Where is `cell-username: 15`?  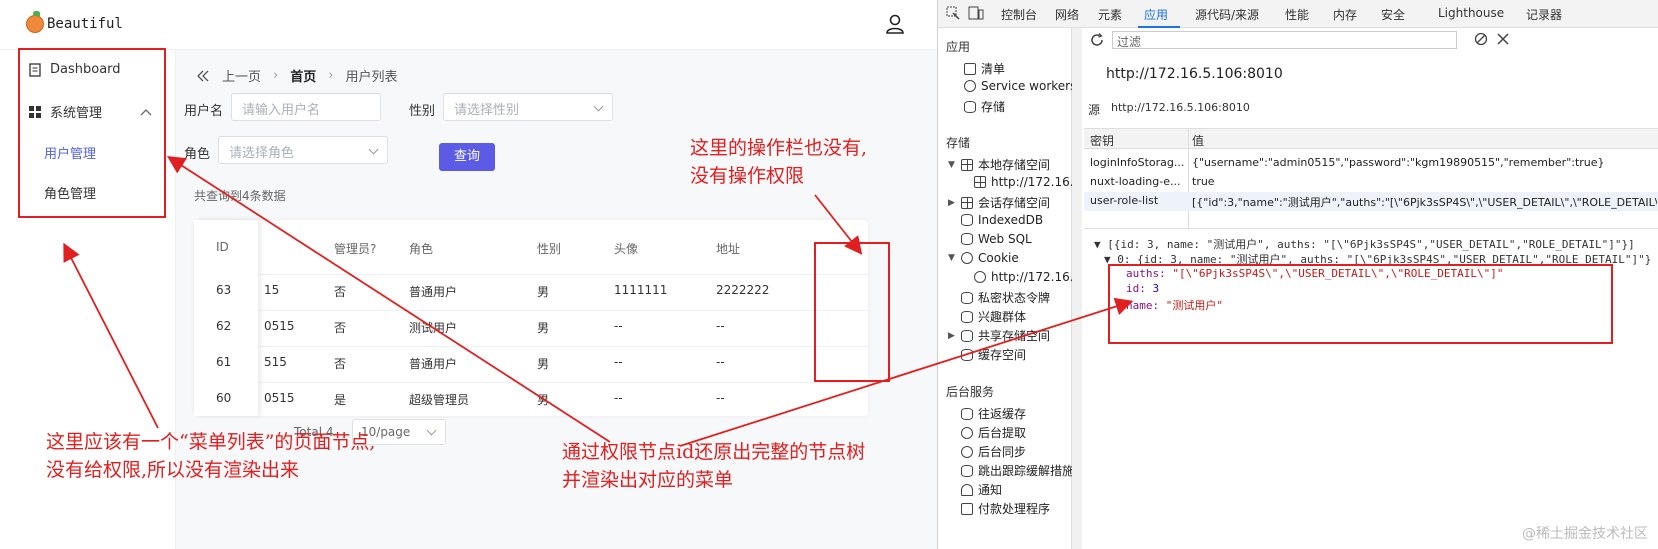 cell-username: 15 is located at coordinates (272, 290).